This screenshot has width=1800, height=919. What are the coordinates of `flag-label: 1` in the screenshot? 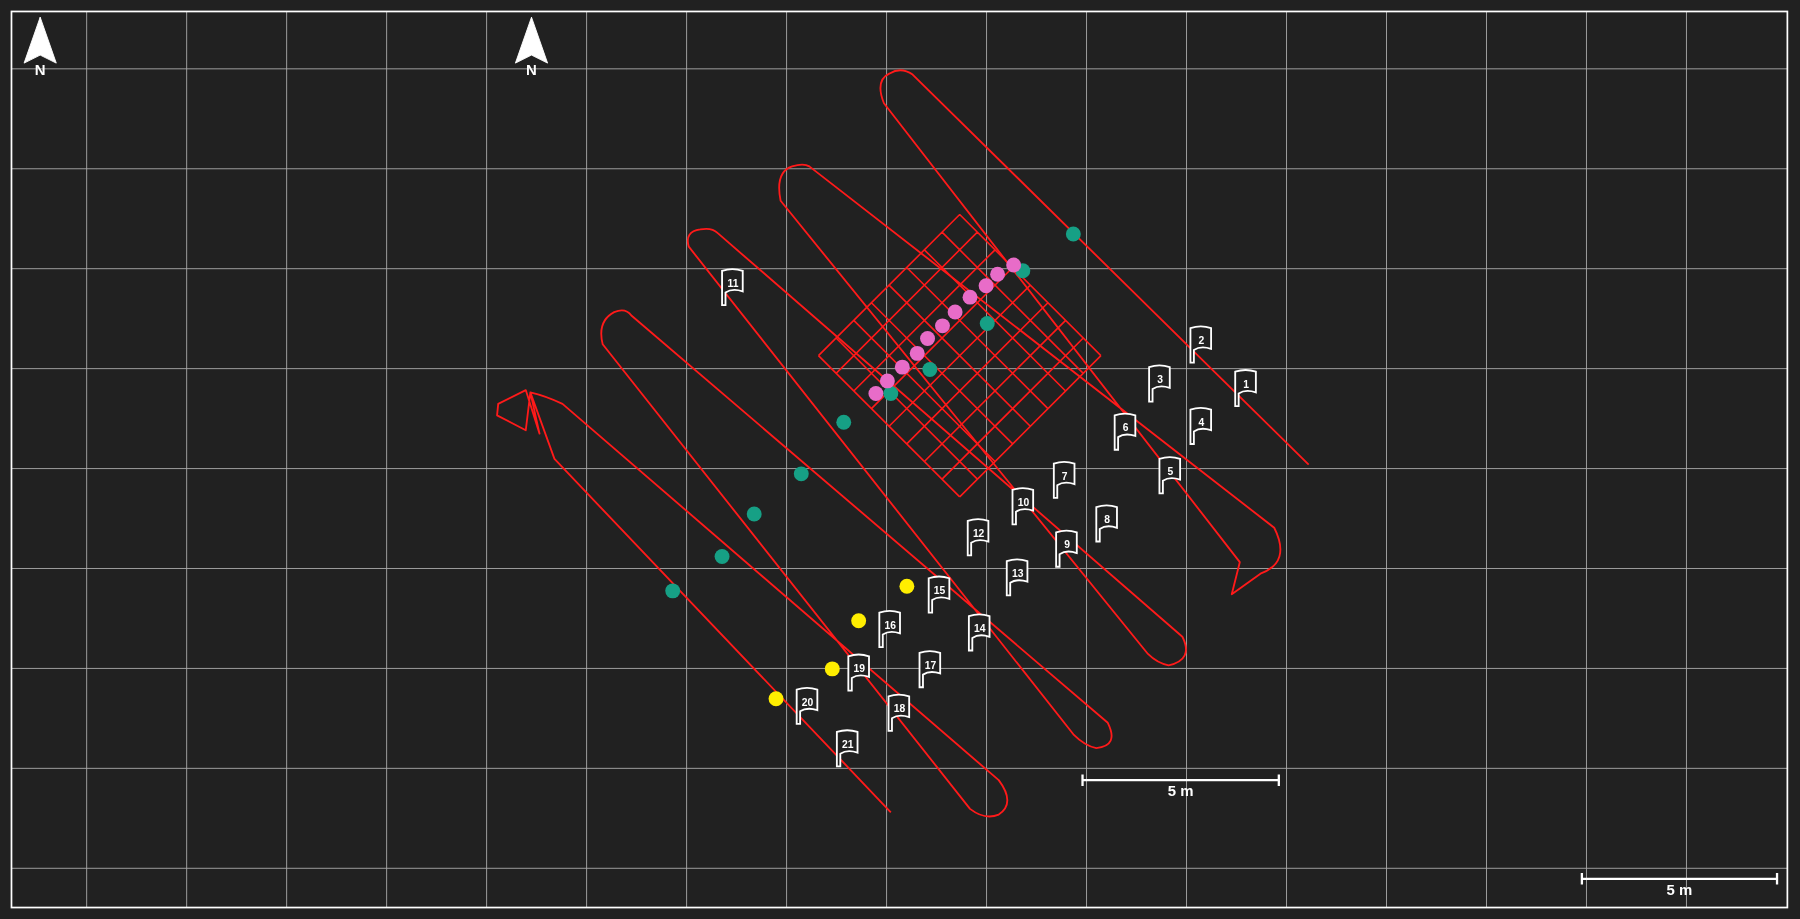 It's located at (1246, 384).